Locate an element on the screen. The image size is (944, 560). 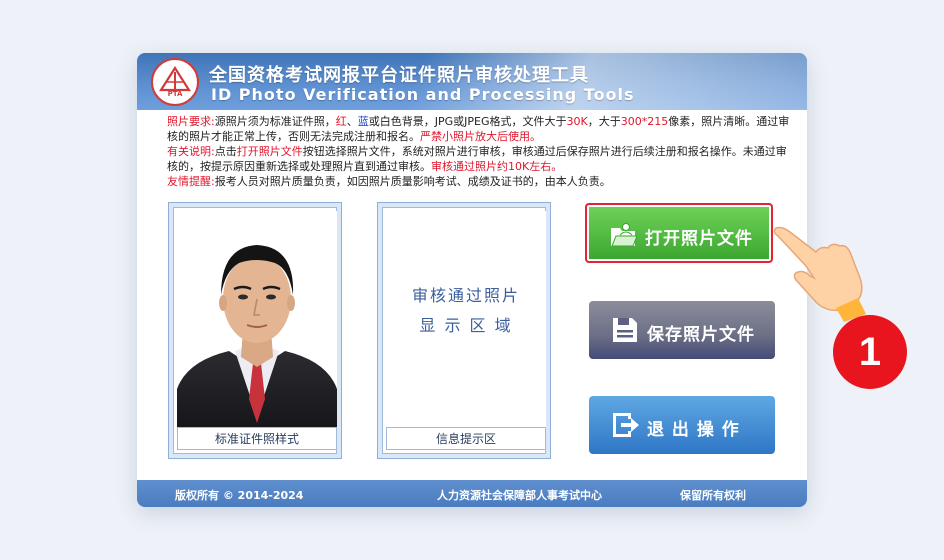
open-photo-button: 打开照片文件 is located at coordinates (679, 233).